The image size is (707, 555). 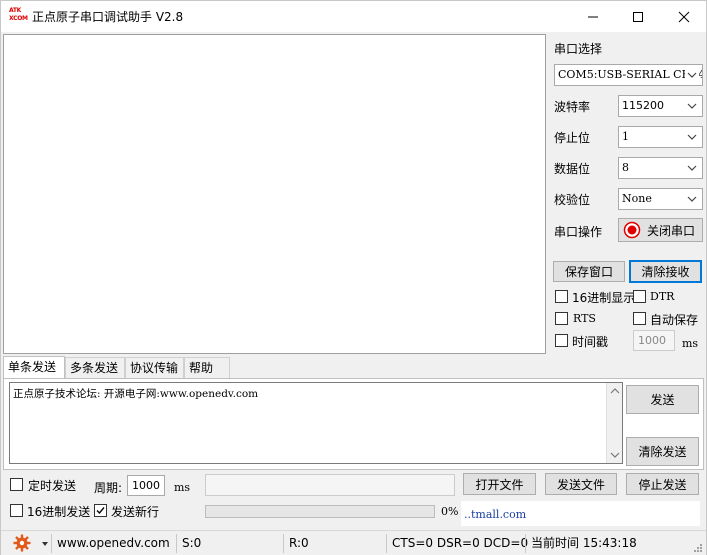 What do you see at coordinates (674, 320) in the screenshot?
I see `auto-save-label: 自动保存` at bounding box center [674, 320].